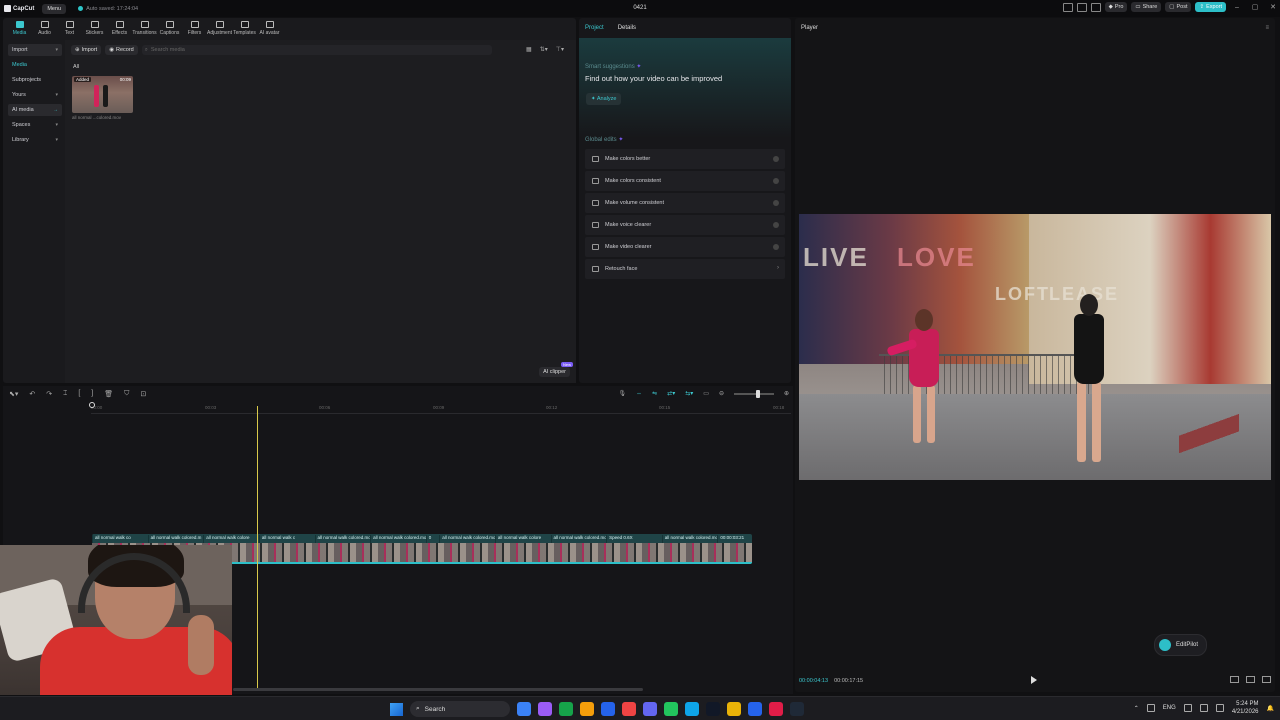  What do you see at coordinates (396, 709) in the screenshot?
I see `windows-start-icon` at bounding box center [396, 709].